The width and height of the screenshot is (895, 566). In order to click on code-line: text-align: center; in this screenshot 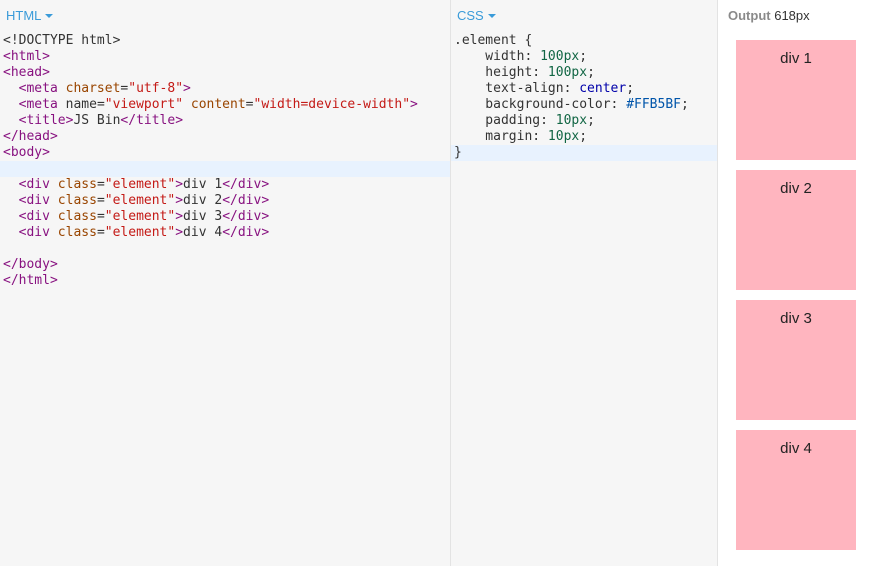, I will do `click(584, 89)`.